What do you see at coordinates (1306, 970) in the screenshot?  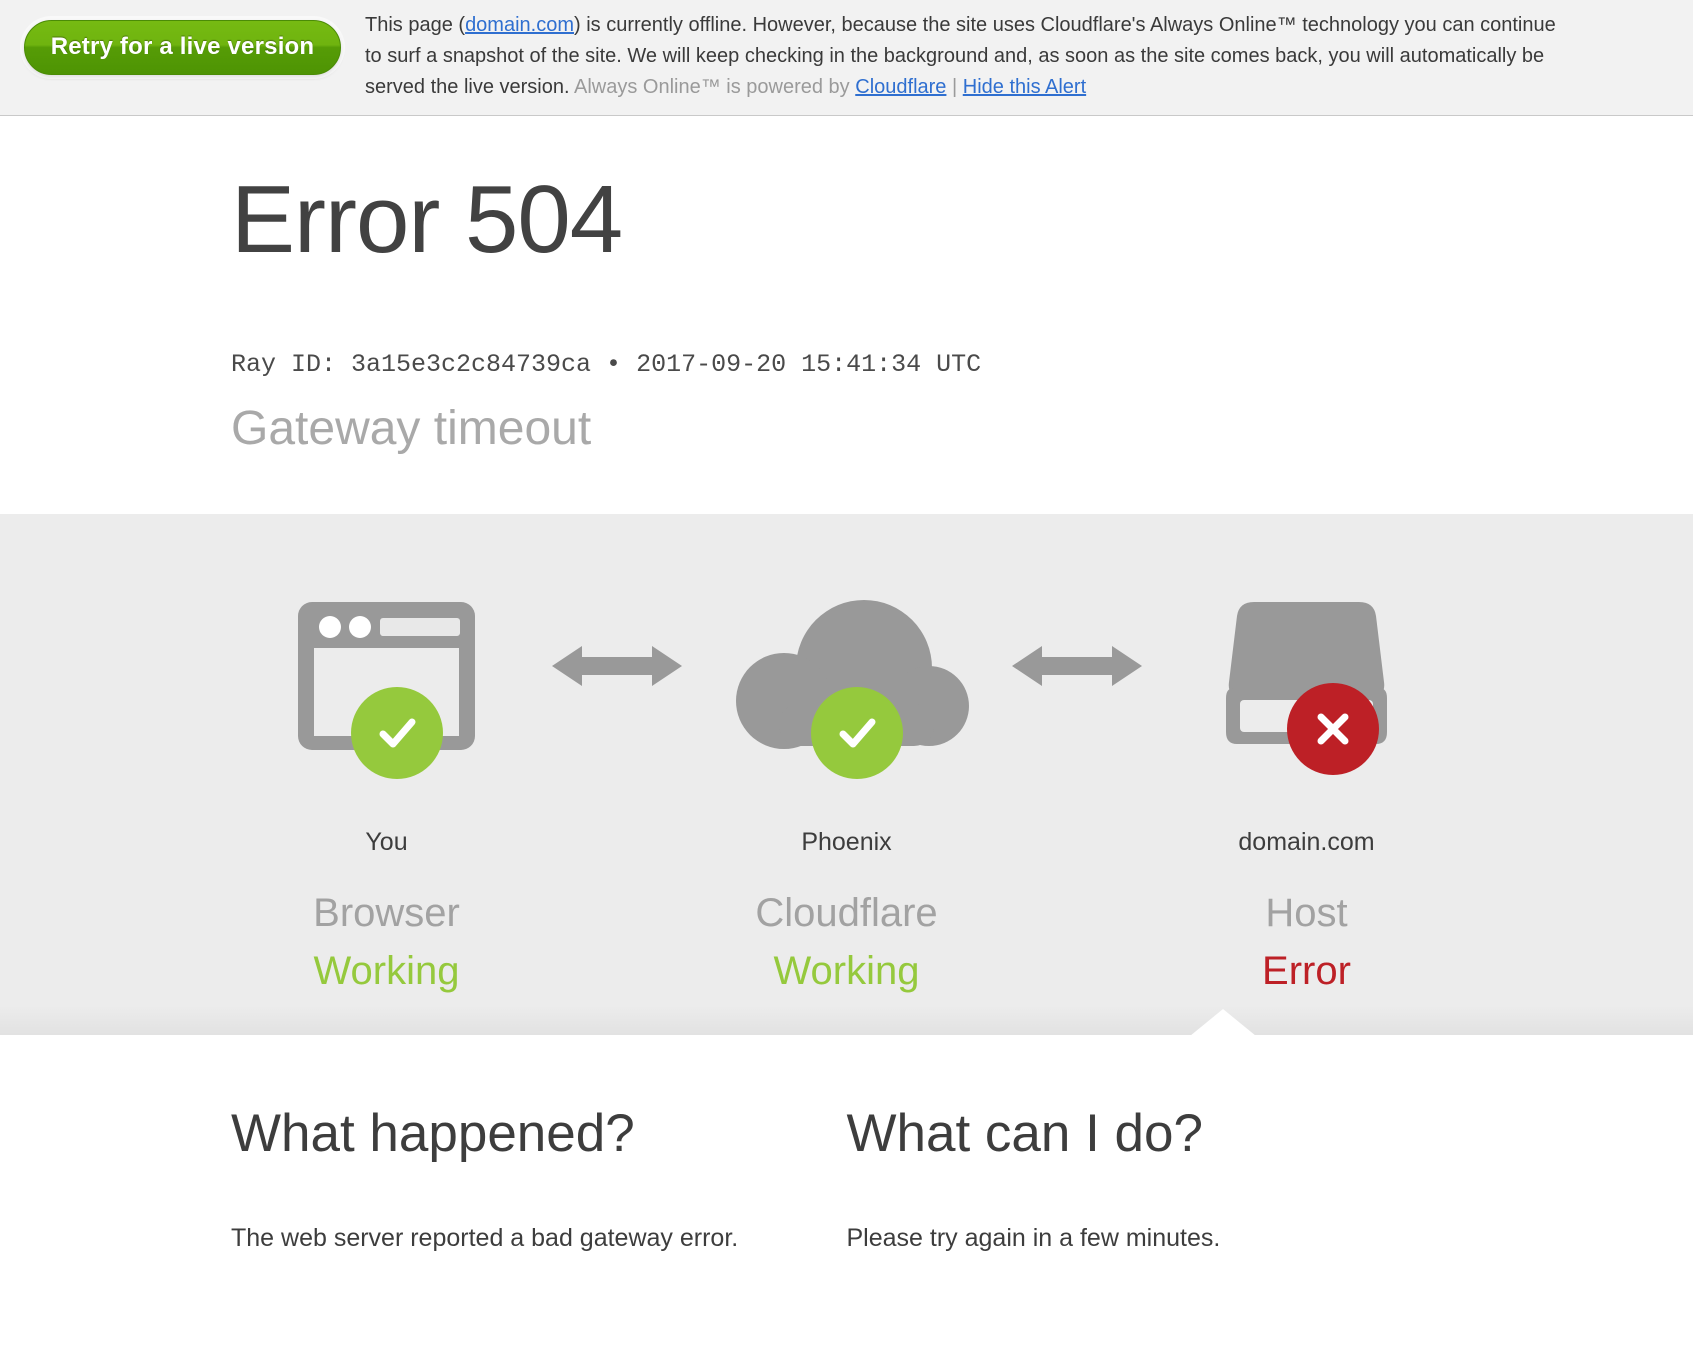 I see `node-status-host: Error` at bounding box center [1306, 970].